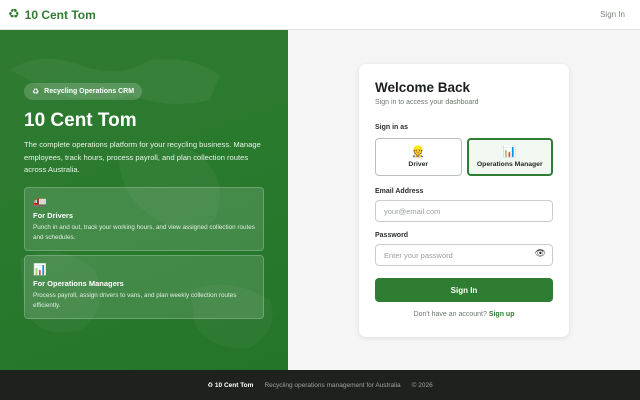 The image size is (640, 400). I want to click on role-option-operations-manager: 📊 Operations Manager, so click(509, 157).